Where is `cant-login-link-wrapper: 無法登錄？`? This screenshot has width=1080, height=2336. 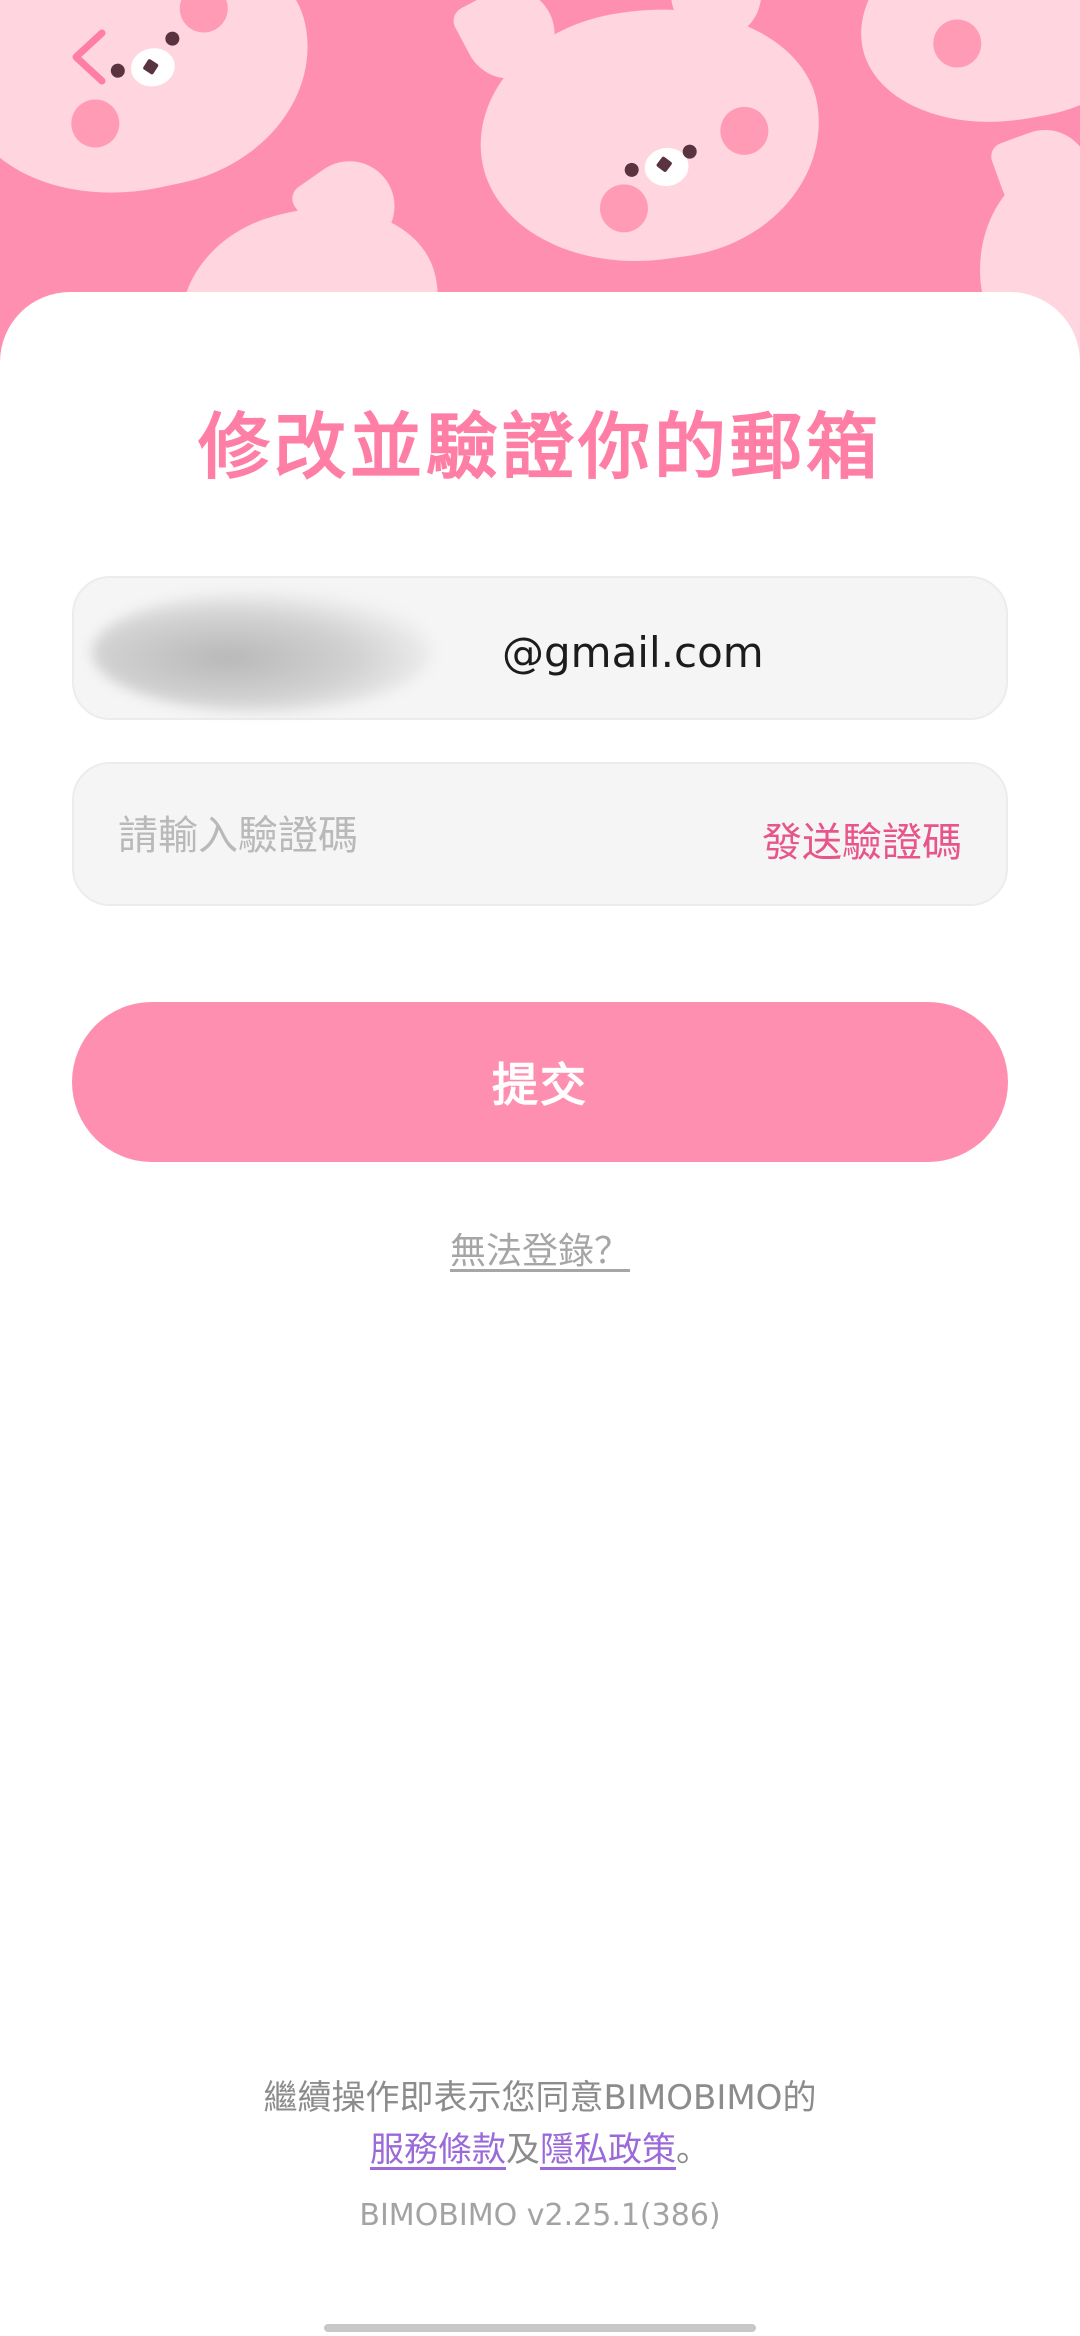 cant-login-link-wrapper: 無法登錄？ is located at coordinates (540, 1248).